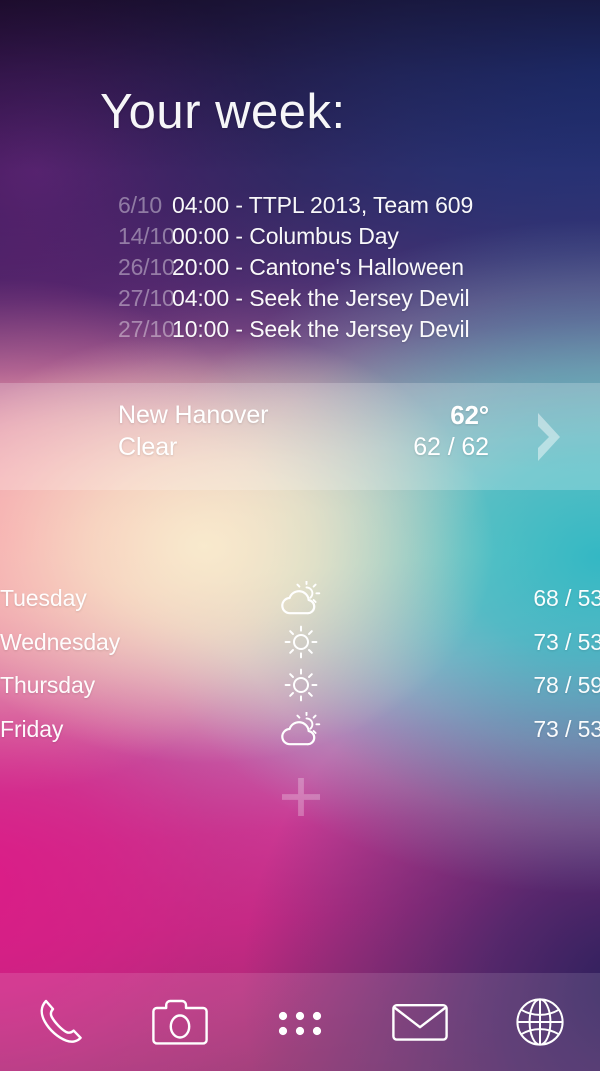 The width and height of the screenshot is (600, 1071). I want to click on phone-icon, so click(60, 1022).